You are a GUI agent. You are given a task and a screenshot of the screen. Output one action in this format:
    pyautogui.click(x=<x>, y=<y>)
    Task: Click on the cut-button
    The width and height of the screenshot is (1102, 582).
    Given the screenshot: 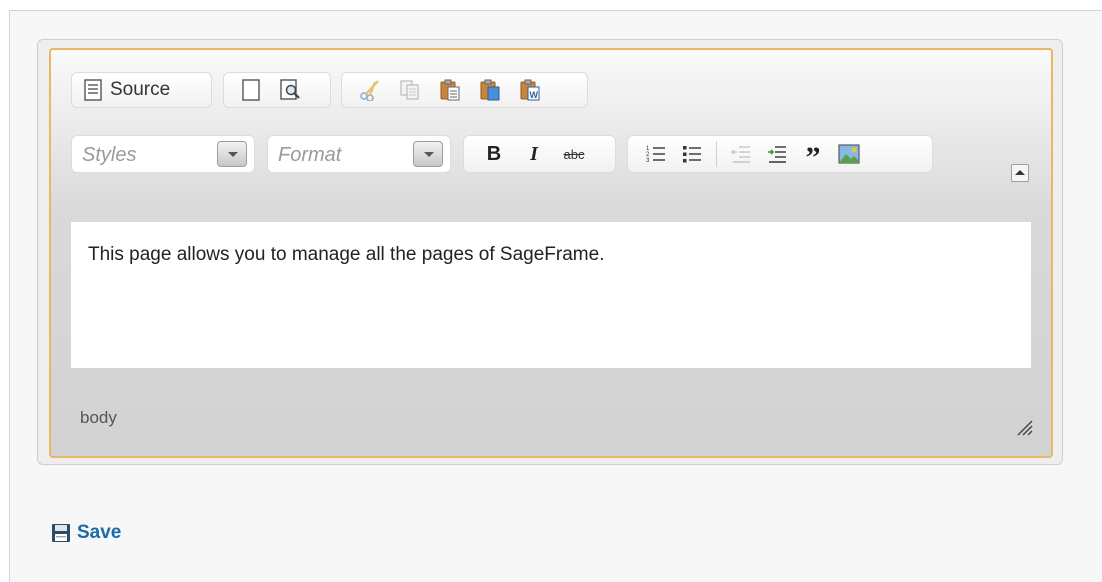 What is the action you would take?
    pyautogui.click(x=370, y=90)
    